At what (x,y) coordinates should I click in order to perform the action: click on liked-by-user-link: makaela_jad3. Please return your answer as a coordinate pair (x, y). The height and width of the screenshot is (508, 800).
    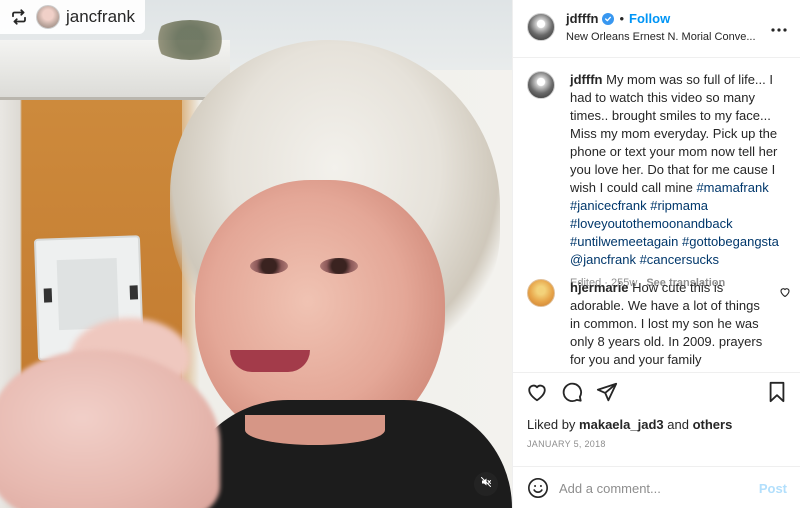
    Looking at the image, I should click on (621, 424).